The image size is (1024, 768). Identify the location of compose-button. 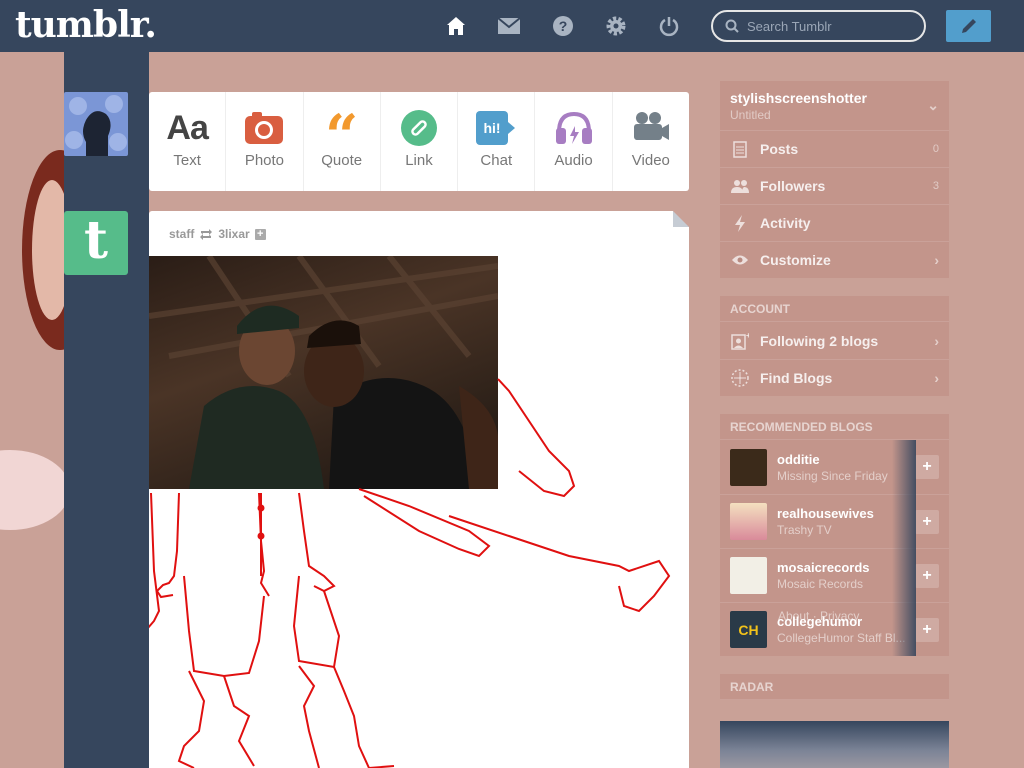
(968, 26).